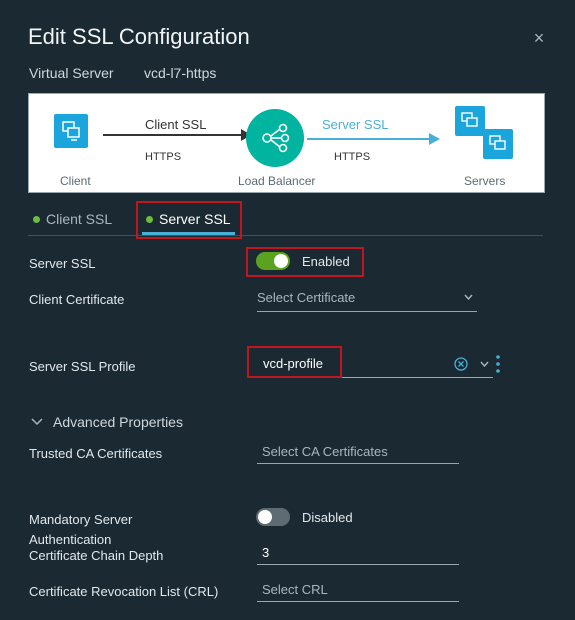 The image size is (575, 620). I want to click on chain-depth-value: 3, so click(266, 552).